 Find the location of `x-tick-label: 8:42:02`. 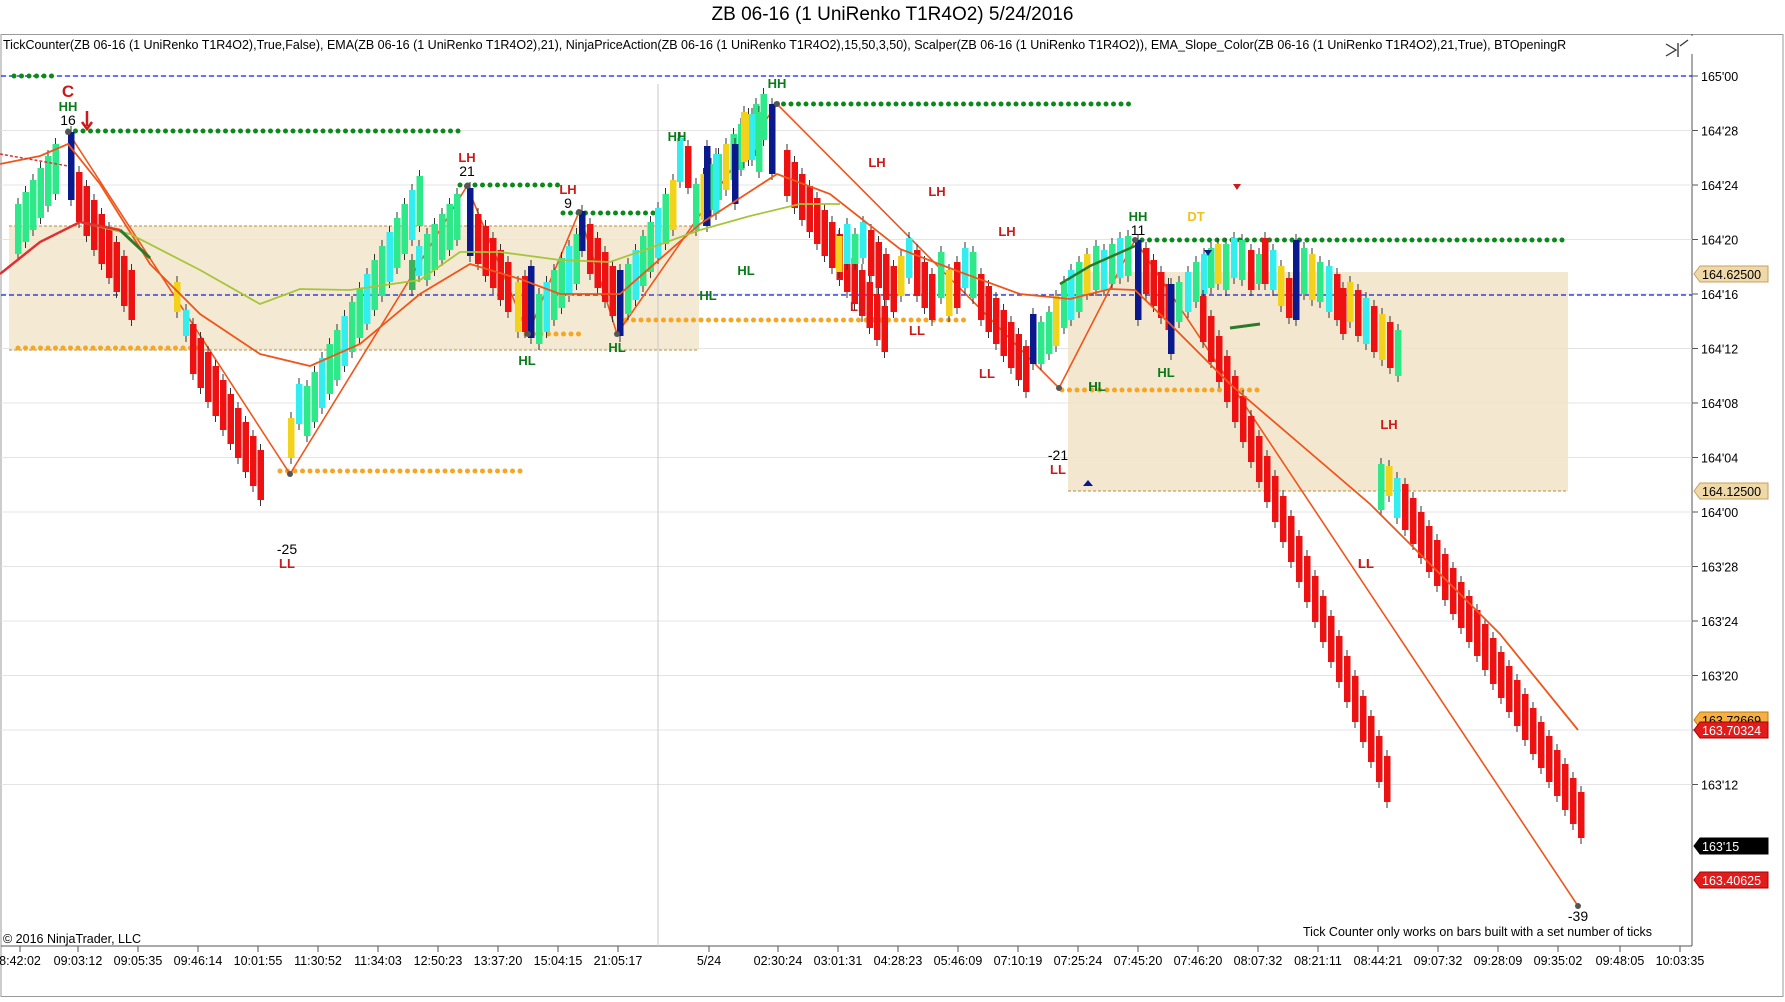

x-tick-label: 8:42:02 is located at coordinates (20, 961).